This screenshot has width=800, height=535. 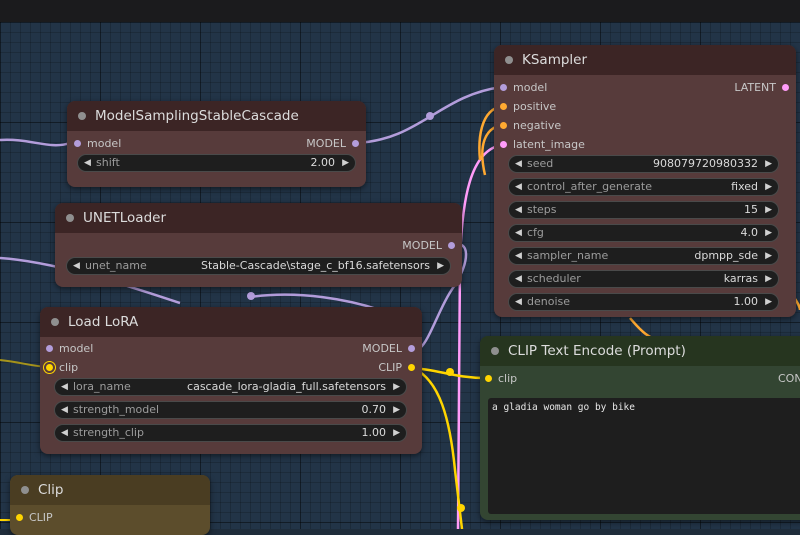 What do you see at coordinates (643, 256) in the screenshot?
I see `widget-sampler-name: ◀ sampler_name dpmpp_sde ▶` at bounding box center [643, 256].